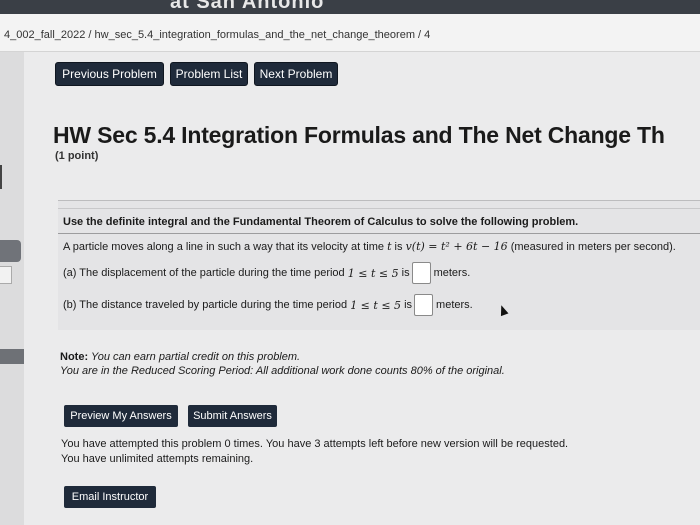  I want to click on velocity-formula: v(t) = t² + 6t − 16, so click(456, 246).